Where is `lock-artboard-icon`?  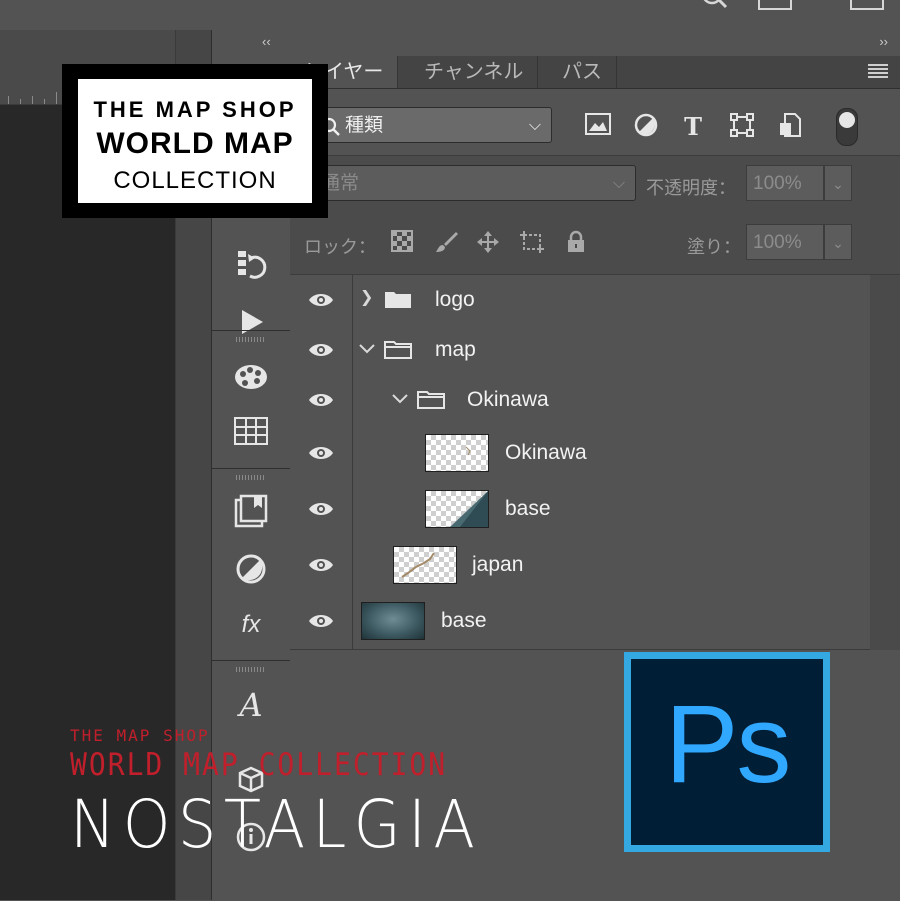
lock-artboard-icon is located at coordinates (532, 244).